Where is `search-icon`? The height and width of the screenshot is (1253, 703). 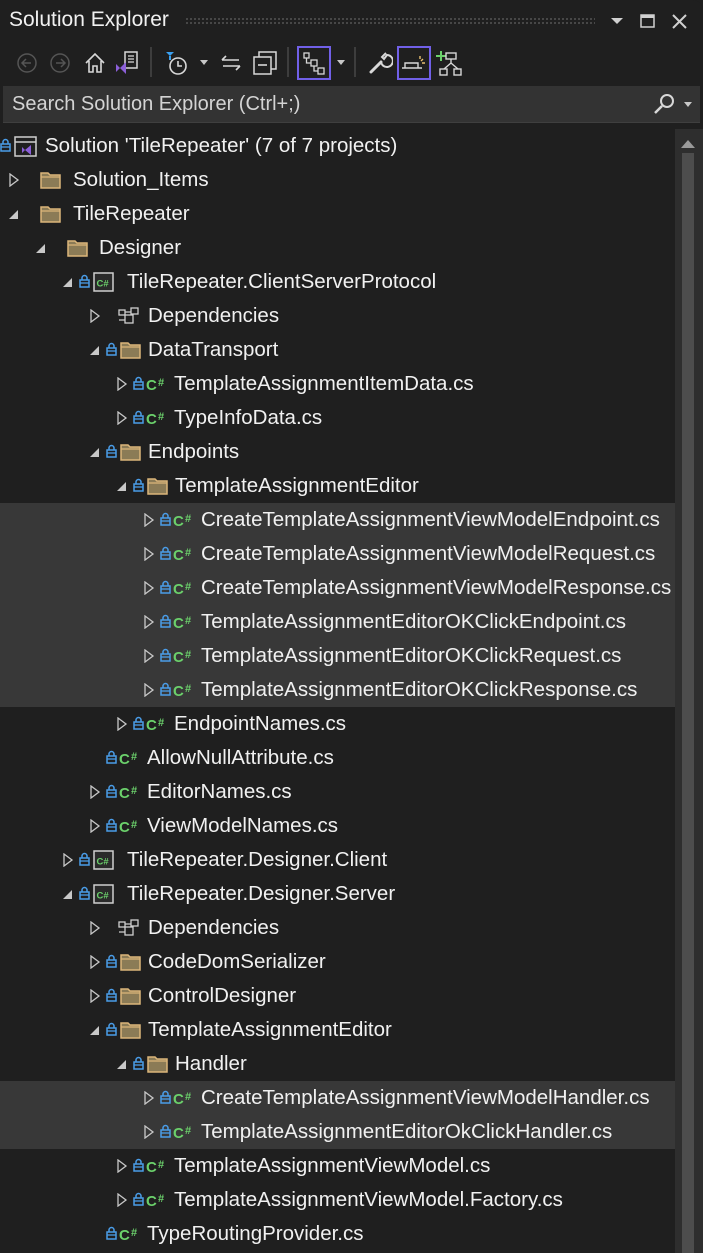
search-icon is located at coordinates (664, 104).